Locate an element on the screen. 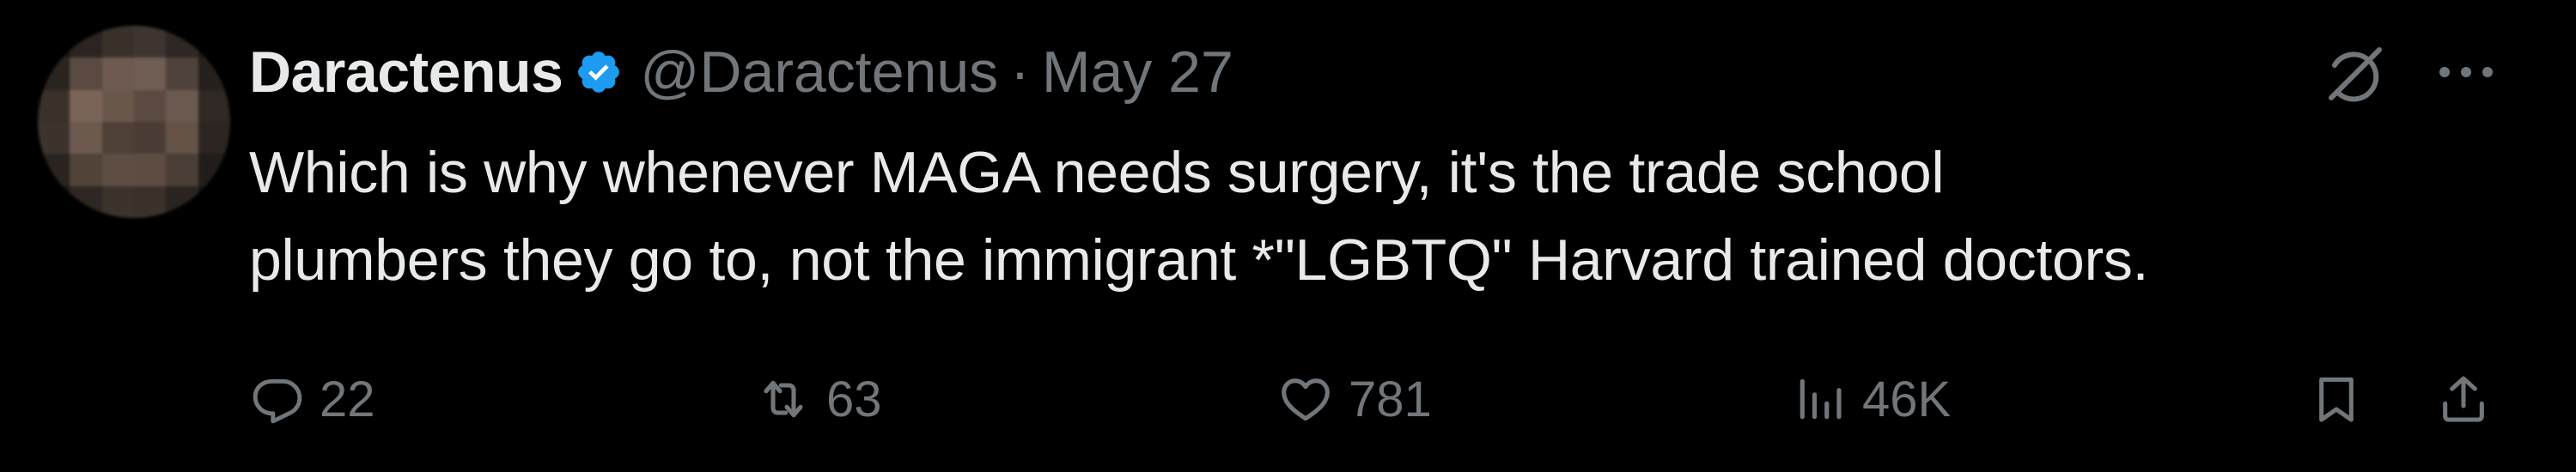 This screenshot has height=472, width=2576. views-count: 46K is located at coordinates (1907, 399).